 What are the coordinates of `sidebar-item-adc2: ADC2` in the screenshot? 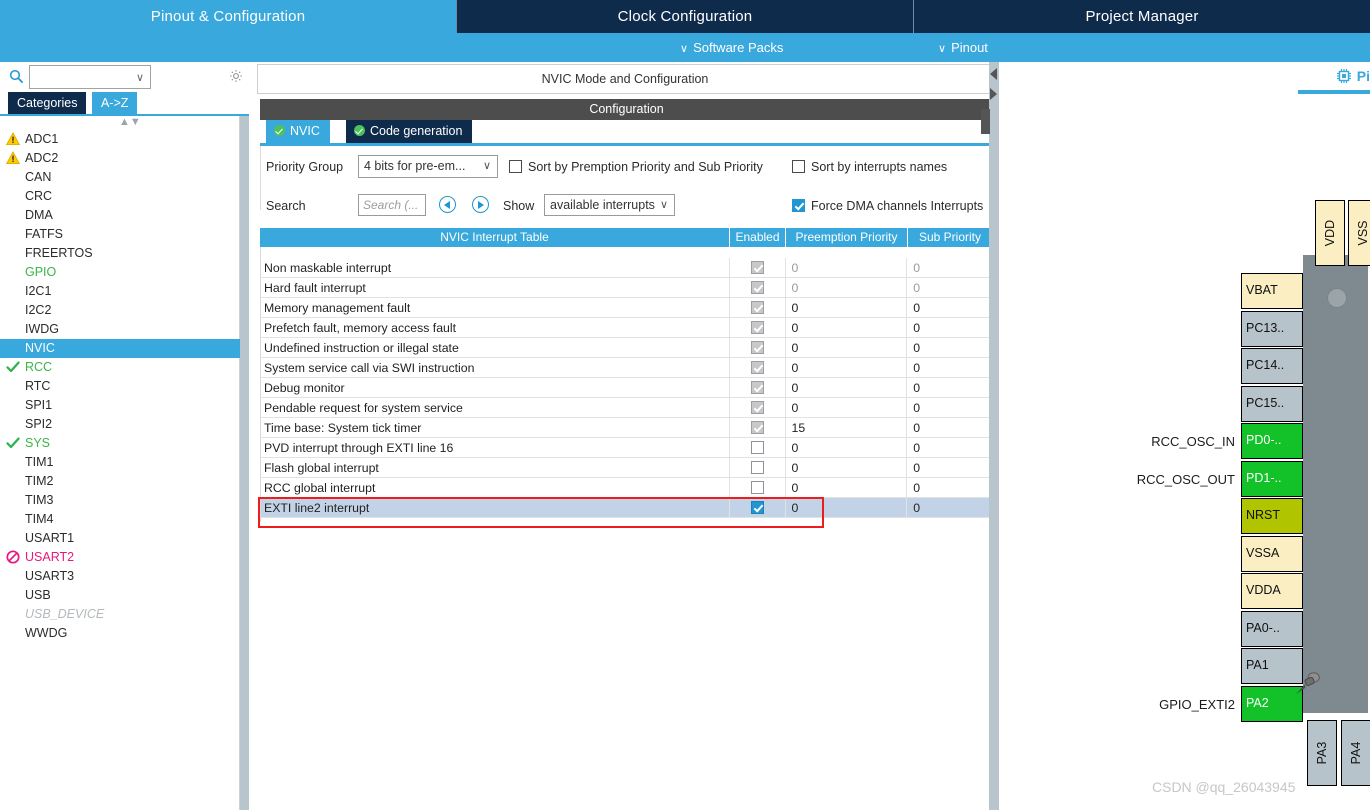 It's located at (120, 158).